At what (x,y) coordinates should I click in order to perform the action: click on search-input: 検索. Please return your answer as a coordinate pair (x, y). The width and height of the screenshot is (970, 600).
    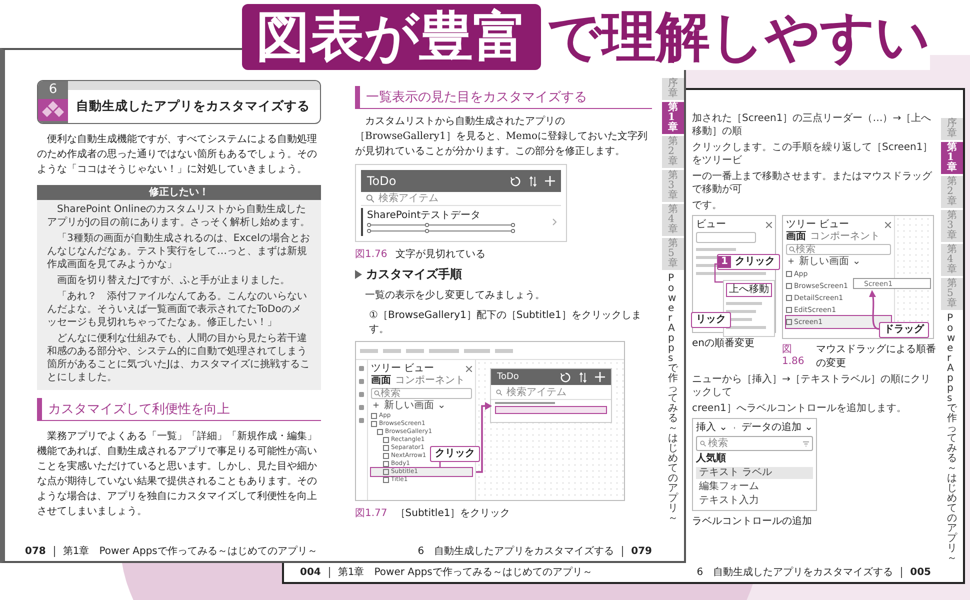
    Looking at the image, I should click on (755, 443).